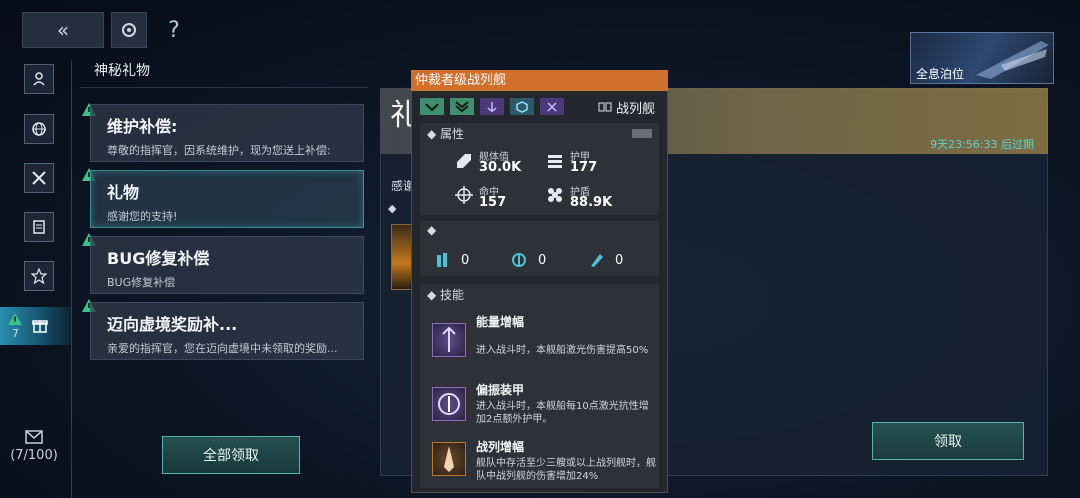 The image size is (1080, 498). What do you see at coordinates (462, 106) in the screenshot?
I see `double-chevron-rank-icon` at bounding box center [462, 106].